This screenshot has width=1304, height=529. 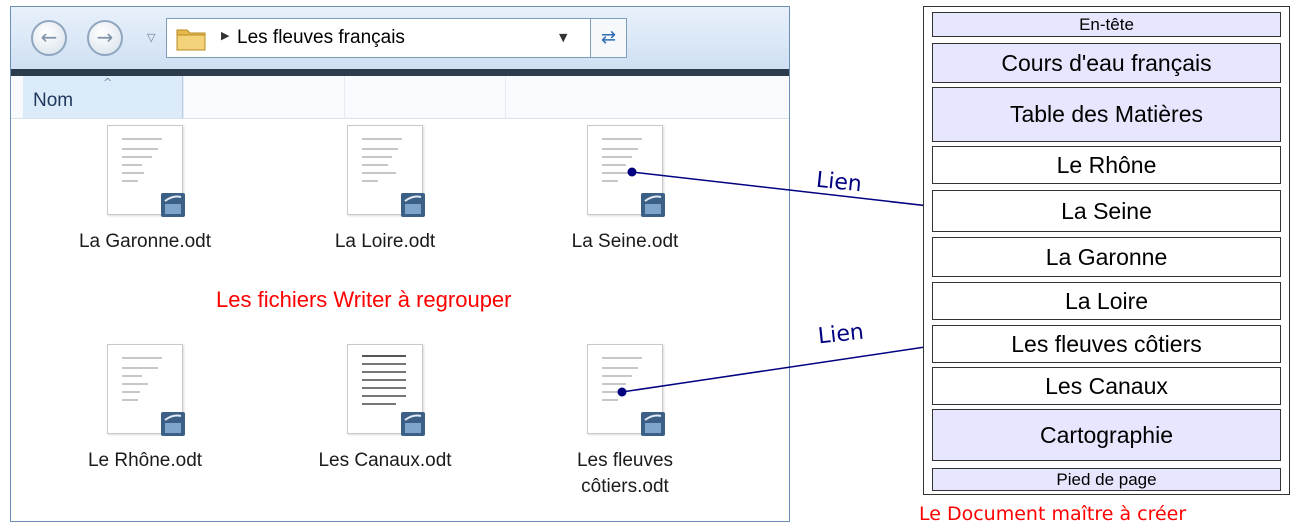 What do you see at coordinates (103, 97) in the screenshot?
I see `column-header-nom: ^ Nom` at bounding box center [103, 97].